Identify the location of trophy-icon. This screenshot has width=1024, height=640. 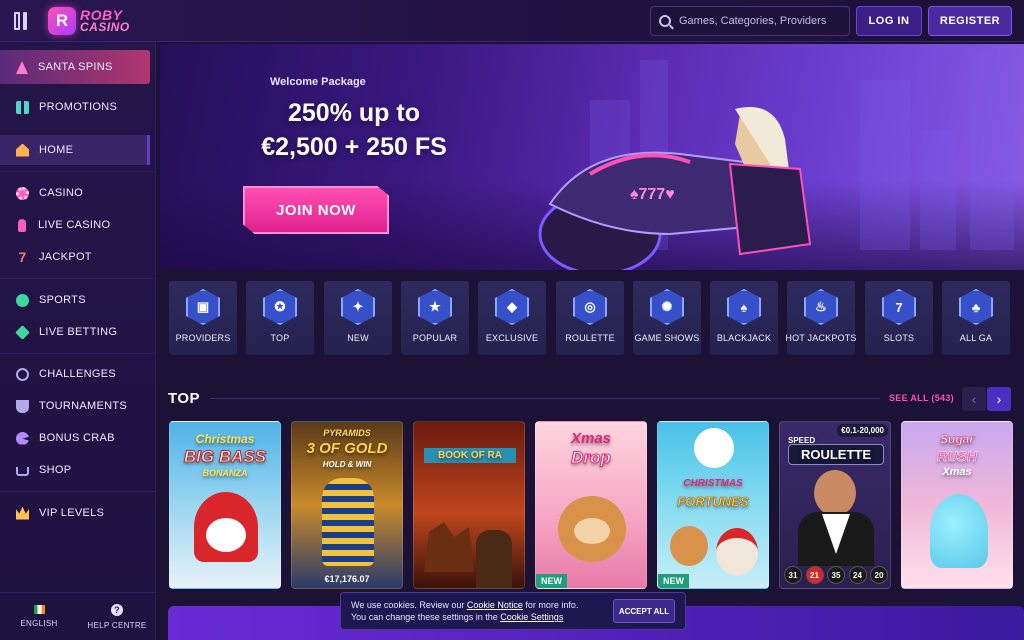
(22, 406).